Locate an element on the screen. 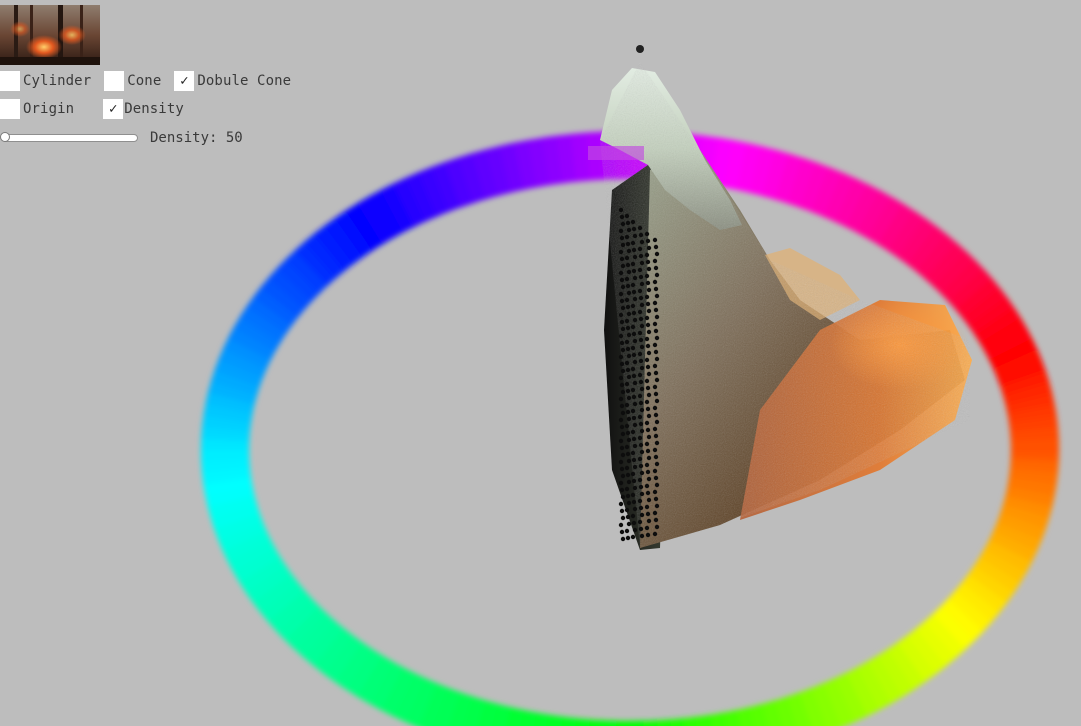 The height and width of the screenshot is (726, 1081). density-value-label: Density: 50 is located at coordinates (196, 138).